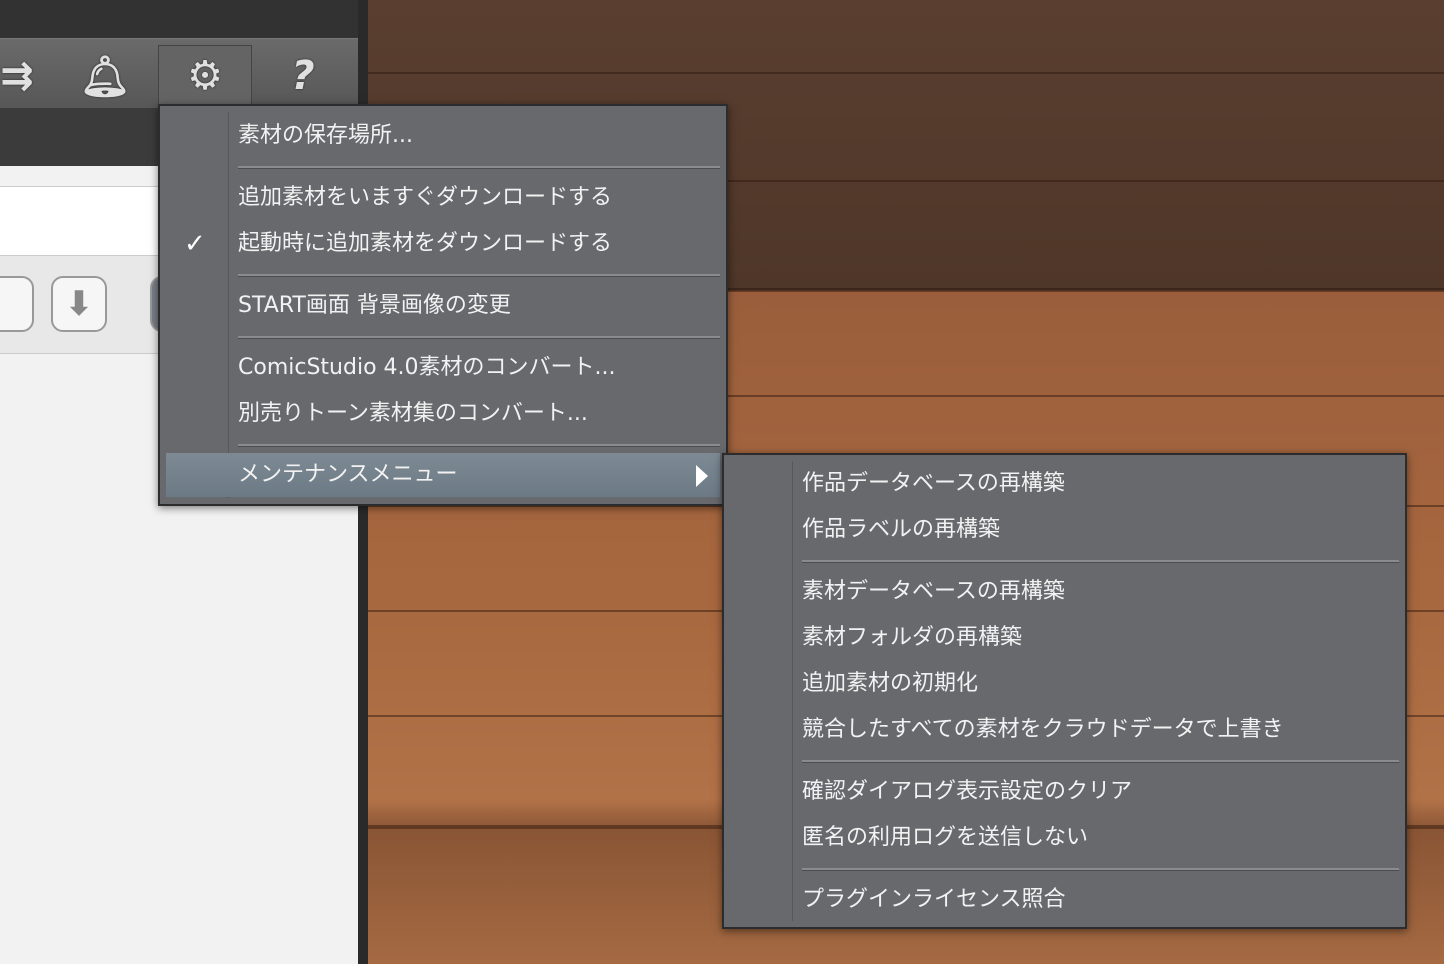  Describe the element at coordinates (425, 243) in the screenshot. I see `menu-item-label: 起動時に追加素材をダウンロードする` at that location.